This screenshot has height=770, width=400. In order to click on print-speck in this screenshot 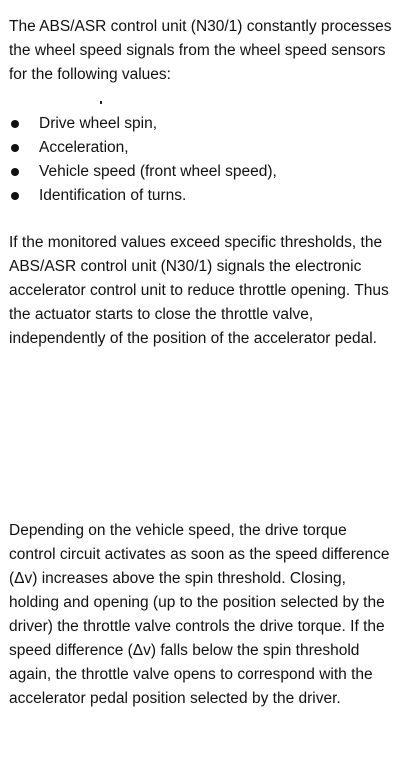, I will do `click(101, 102)`.